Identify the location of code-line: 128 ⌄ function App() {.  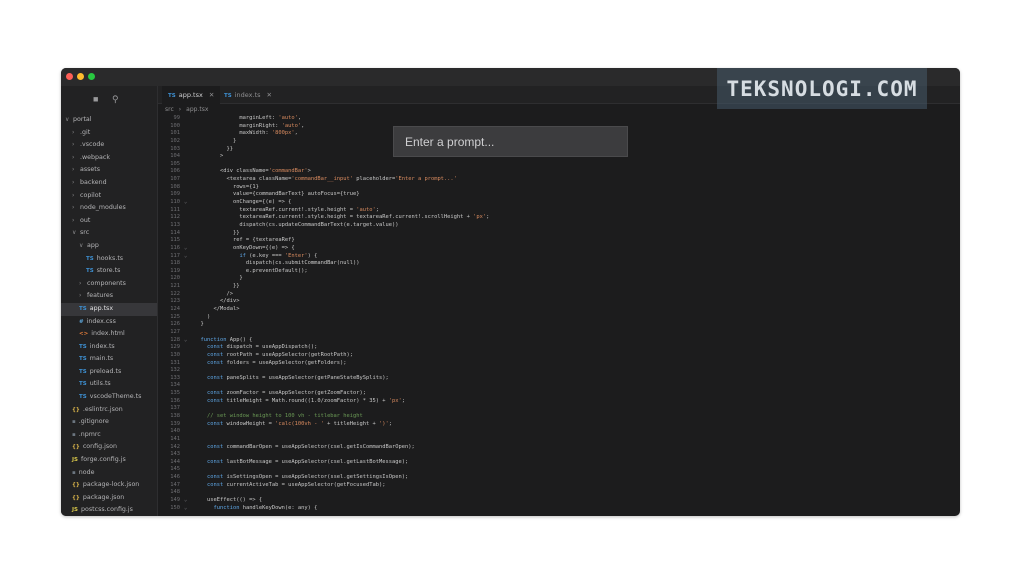
(559, 341).